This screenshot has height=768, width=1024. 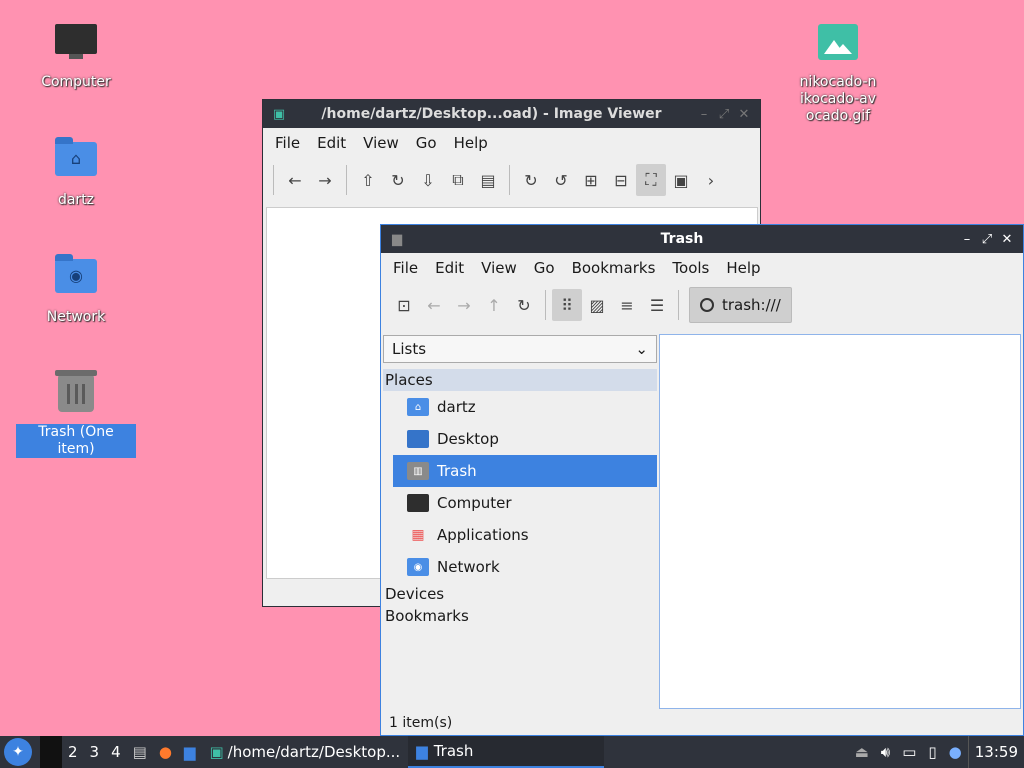 What do you see at coordinates (909, 752) in the screenshot?
I see `network-status-icon: ▭` at bounding box center [909, 752].